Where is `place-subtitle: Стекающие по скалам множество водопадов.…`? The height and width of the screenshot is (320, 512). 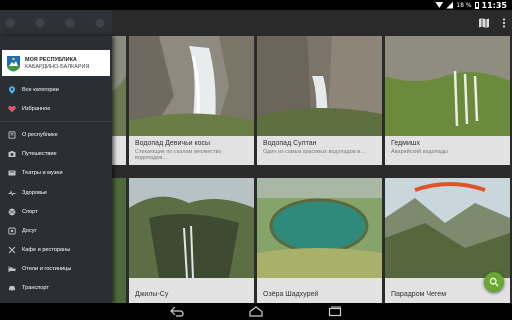
place-subtitle: Стекающие по скалам множество водопадов.… is located at coordinates (178, 155).